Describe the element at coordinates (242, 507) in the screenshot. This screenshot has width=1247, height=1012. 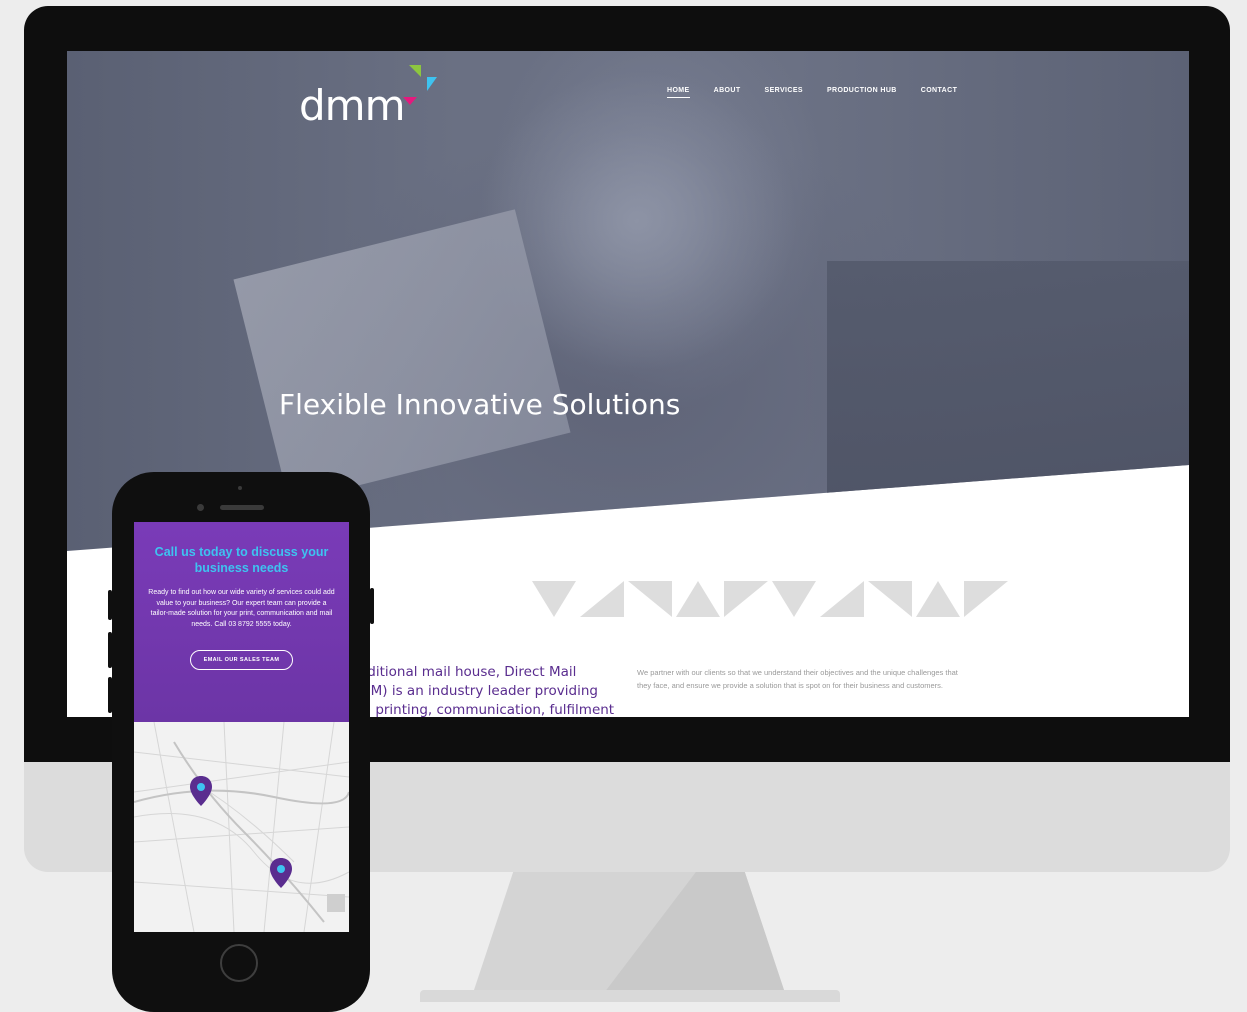
I see `phone-speaker` at that location.